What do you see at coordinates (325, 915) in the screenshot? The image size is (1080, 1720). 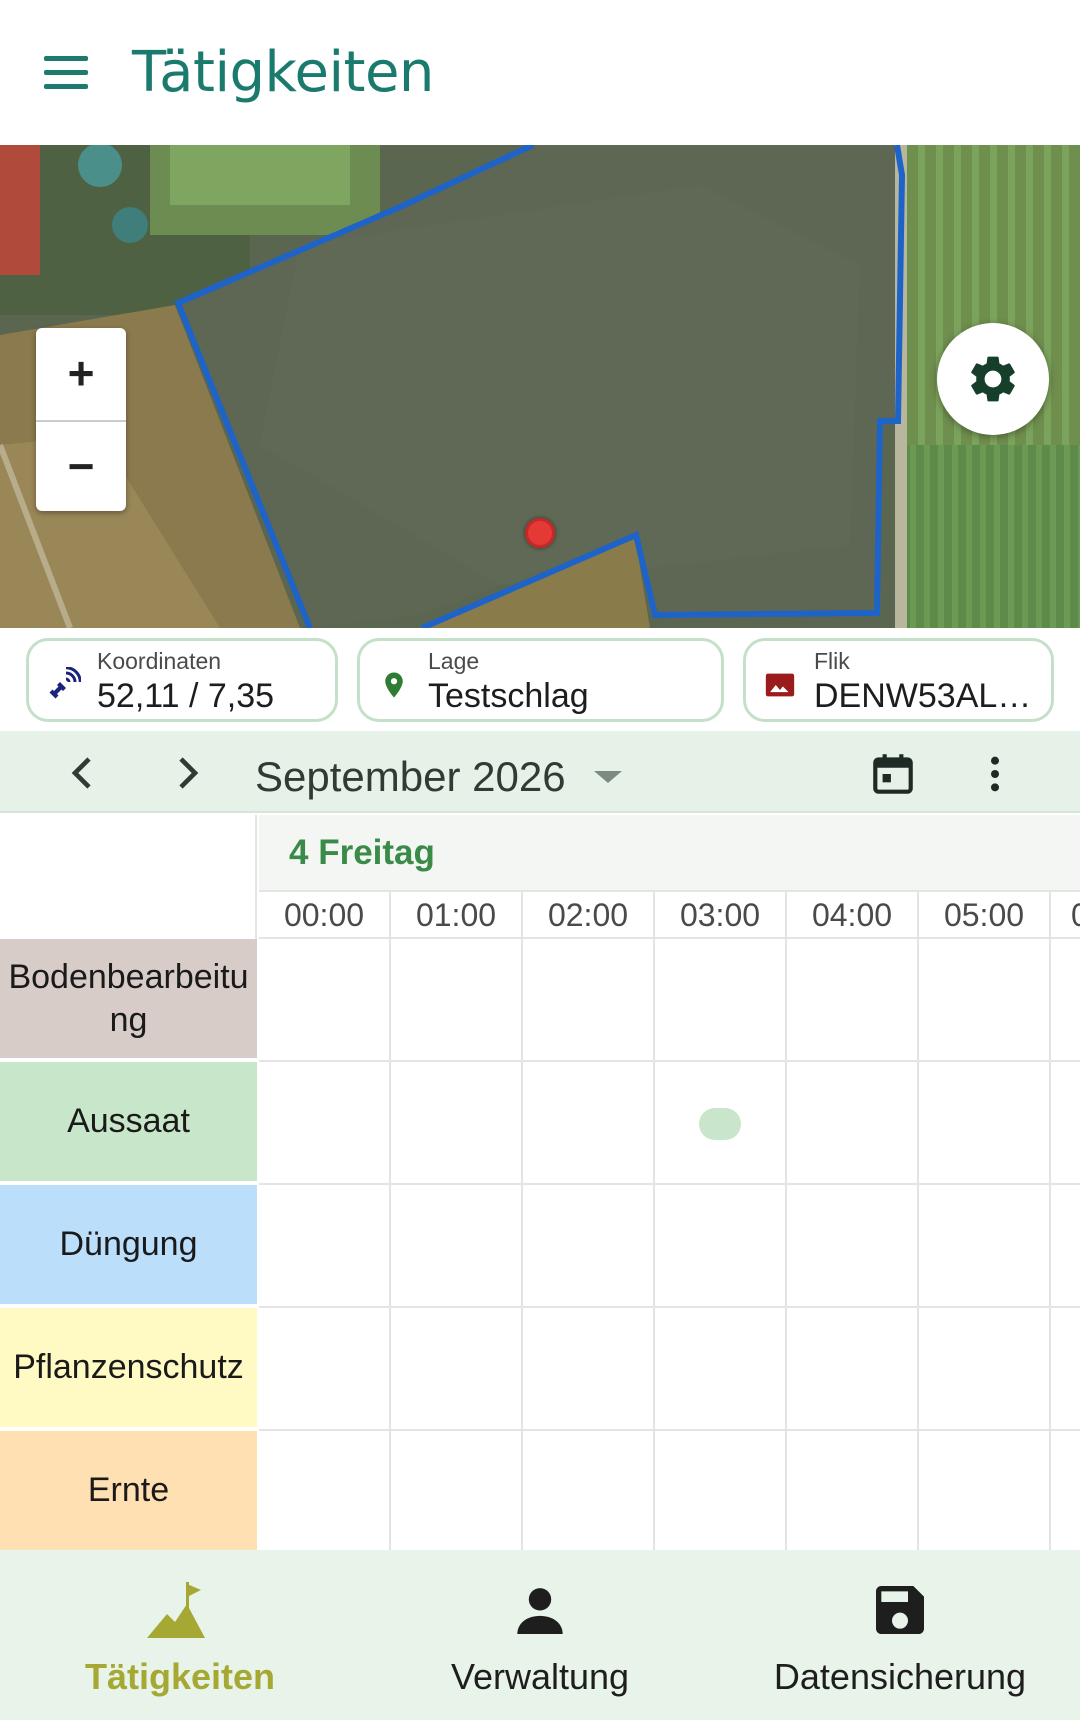 I see `hour-label: 00:00` at bounding box center [325, 915].